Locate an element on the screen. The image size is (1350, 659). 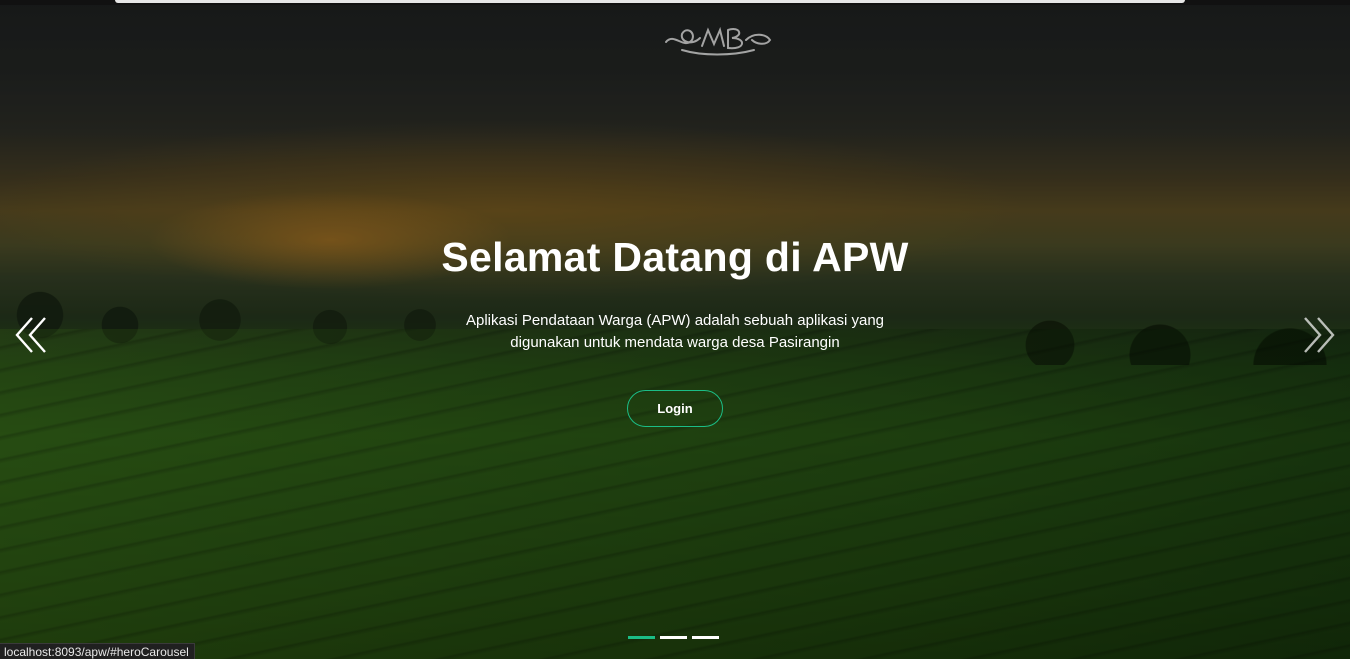
carousel-prev-button is located at coordinates (32, 335).